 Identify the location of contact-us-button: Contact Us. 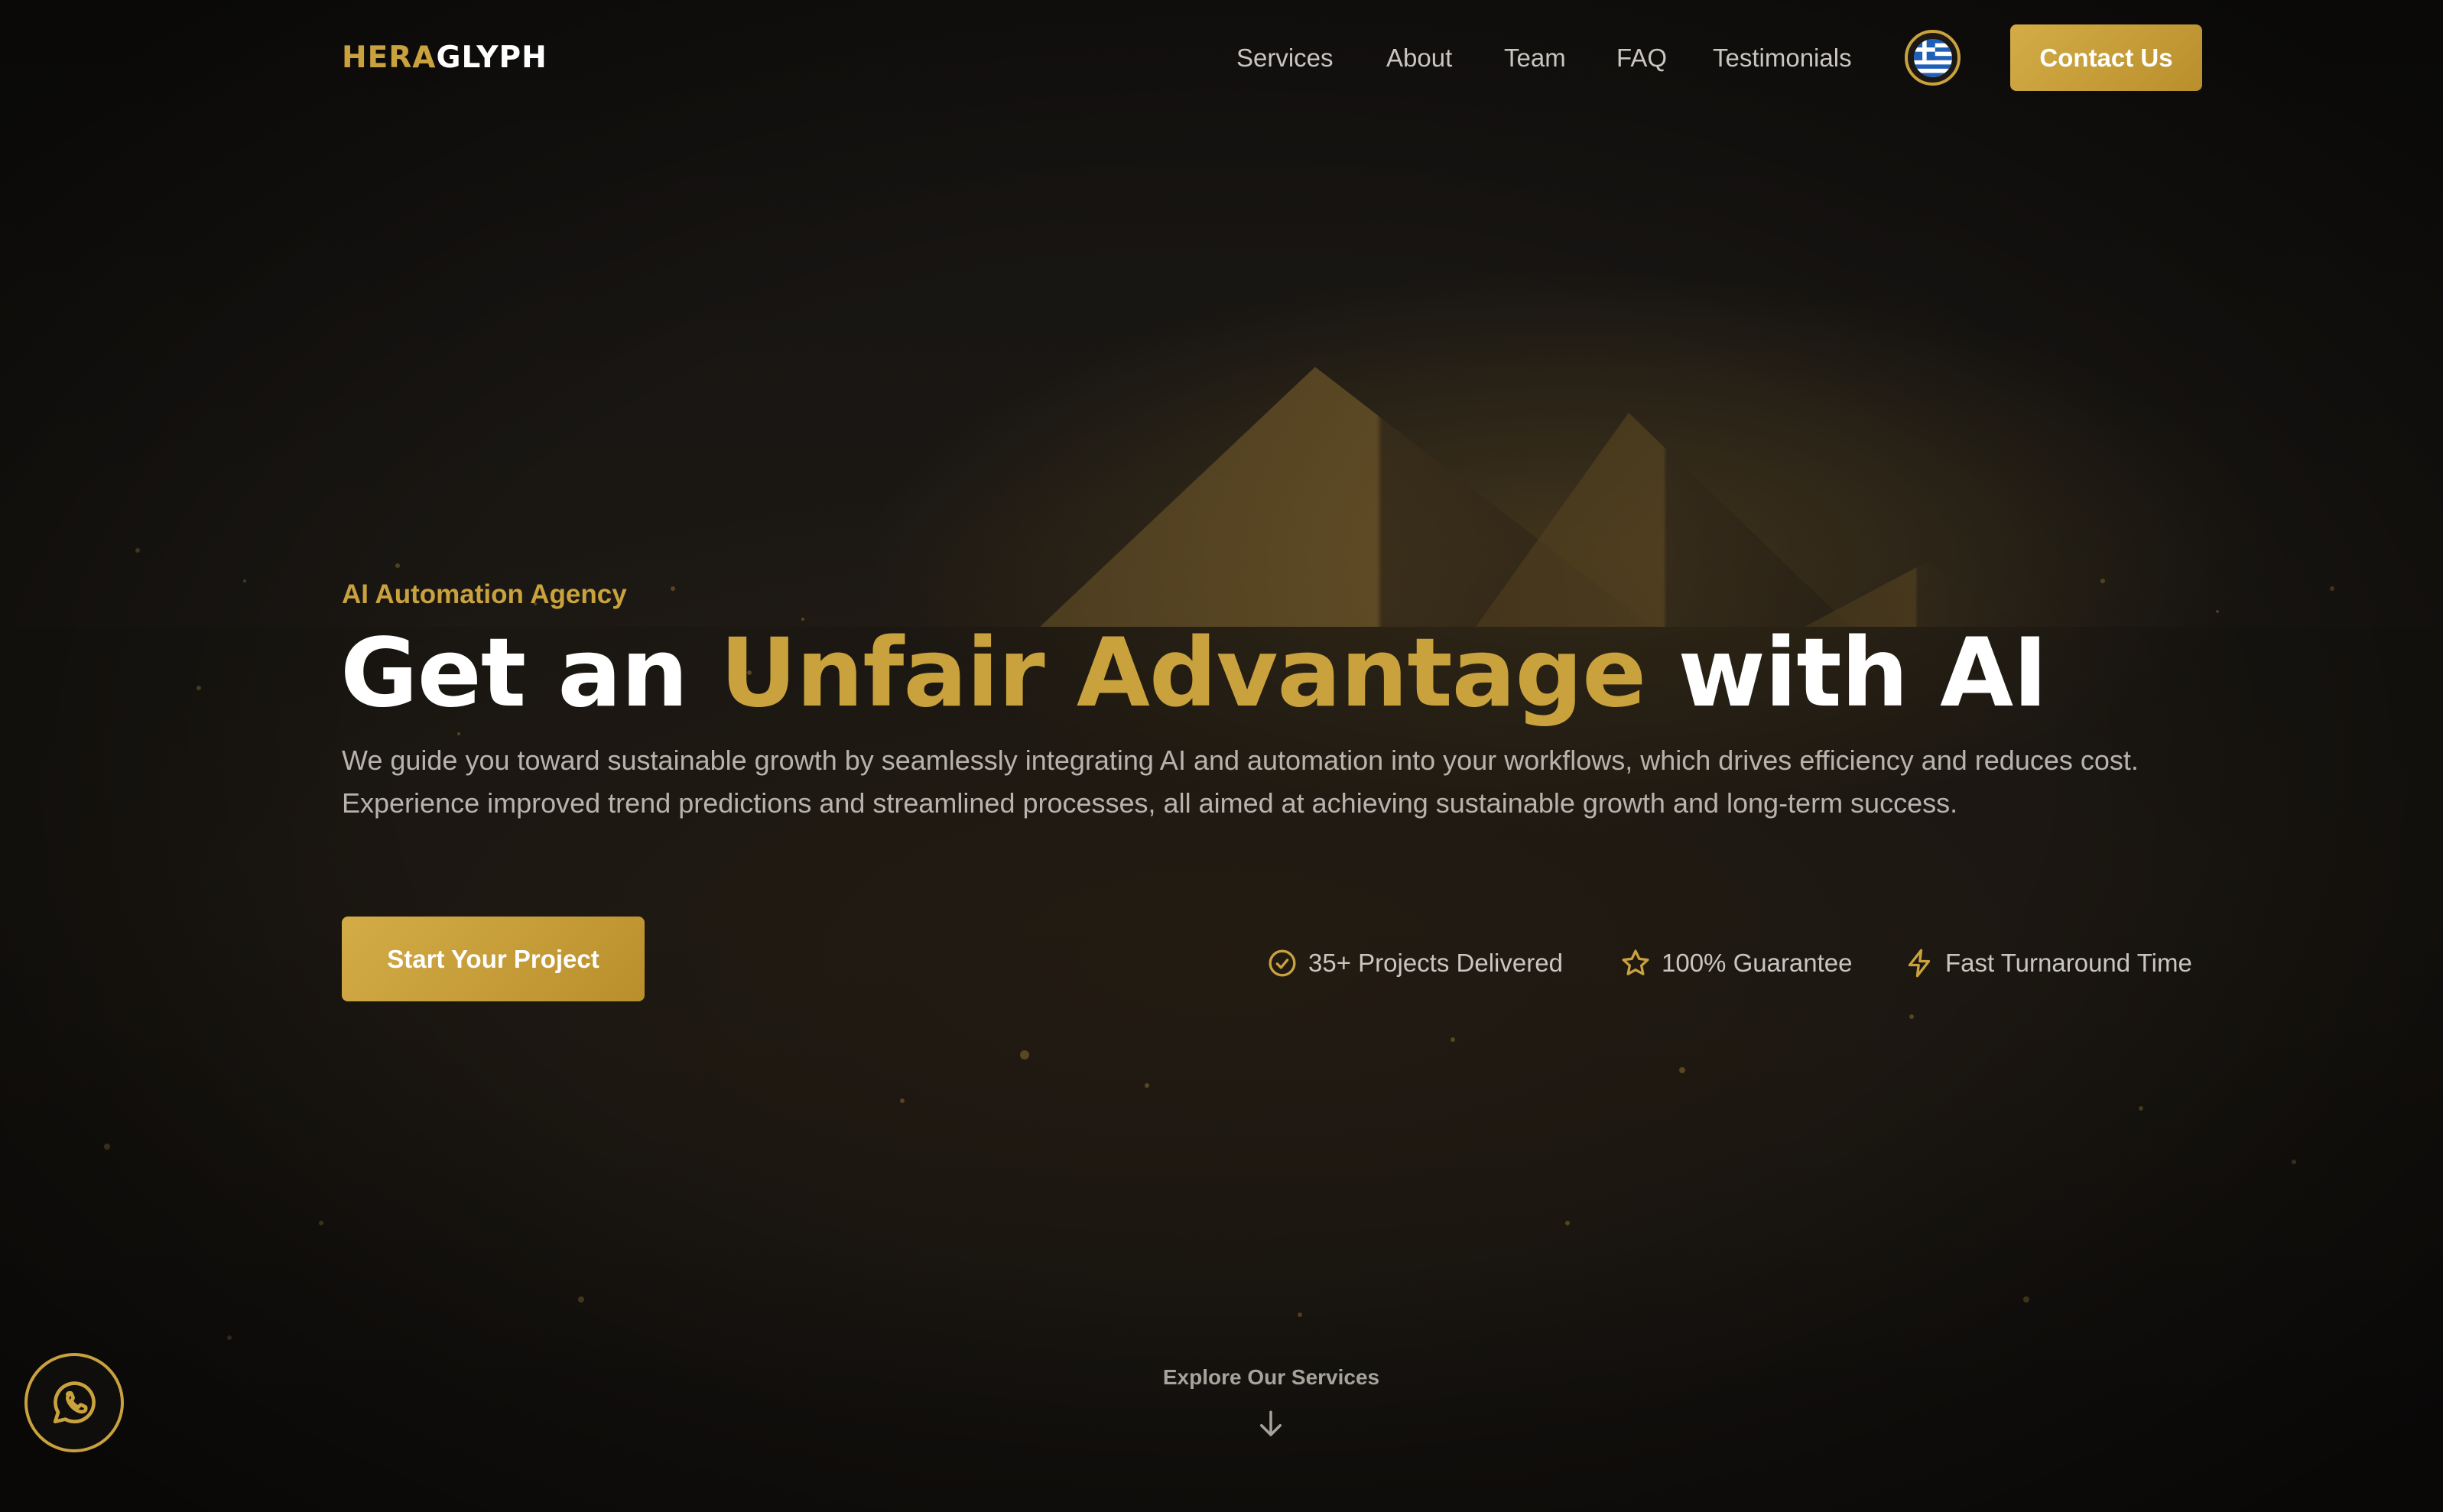
(2106, 58).